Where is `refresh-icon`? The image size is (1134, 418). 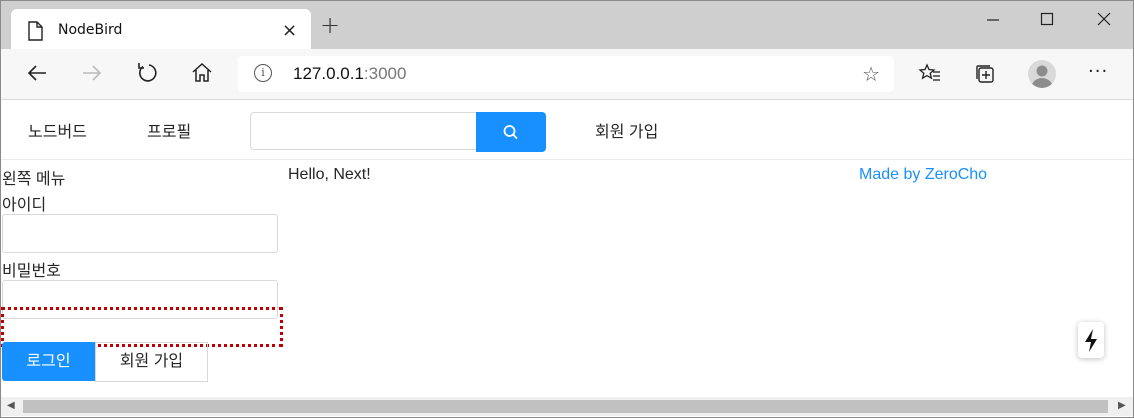
refresh-icon is located at coordinates (147, 74).